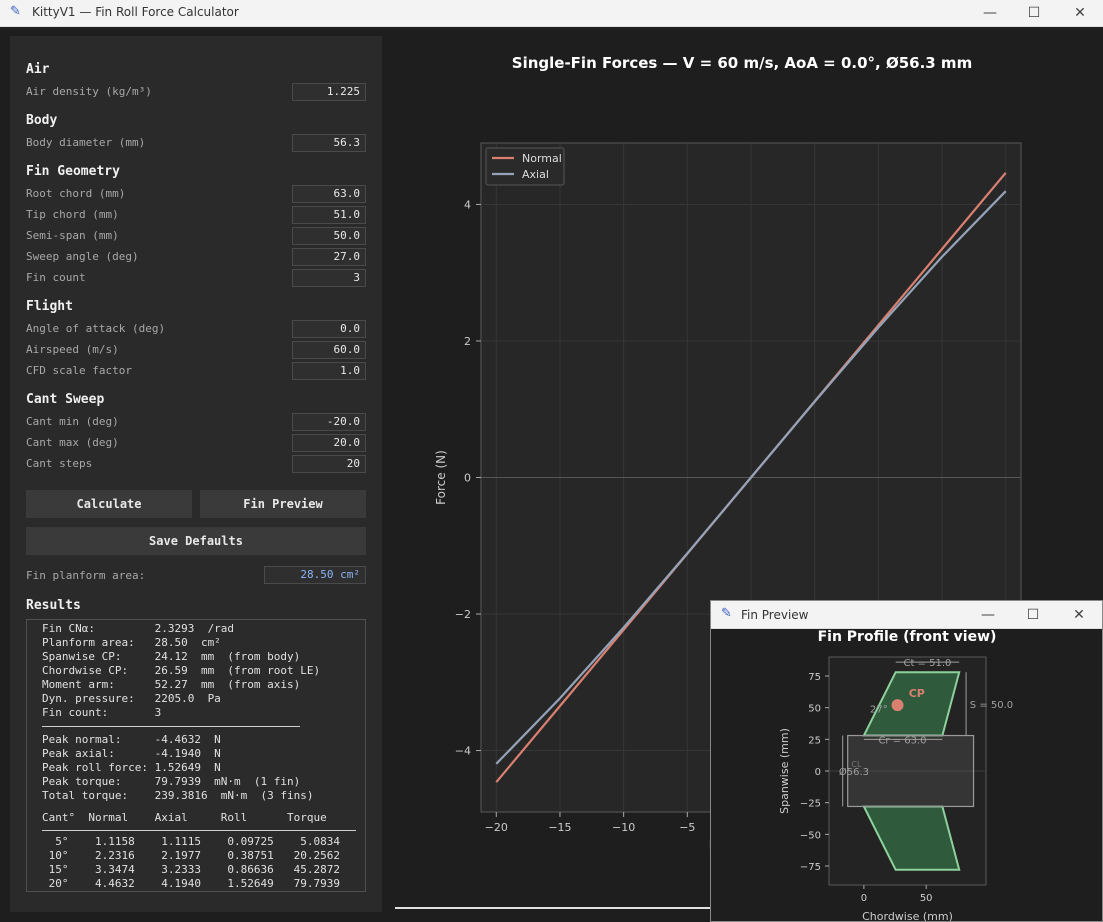 The width and height of the screenshot is (1103, 922). What do you see at coordinates (535, 174) in the screenshot?
I see `legend-label-axial: Axial` at bounding box center [535, 174].